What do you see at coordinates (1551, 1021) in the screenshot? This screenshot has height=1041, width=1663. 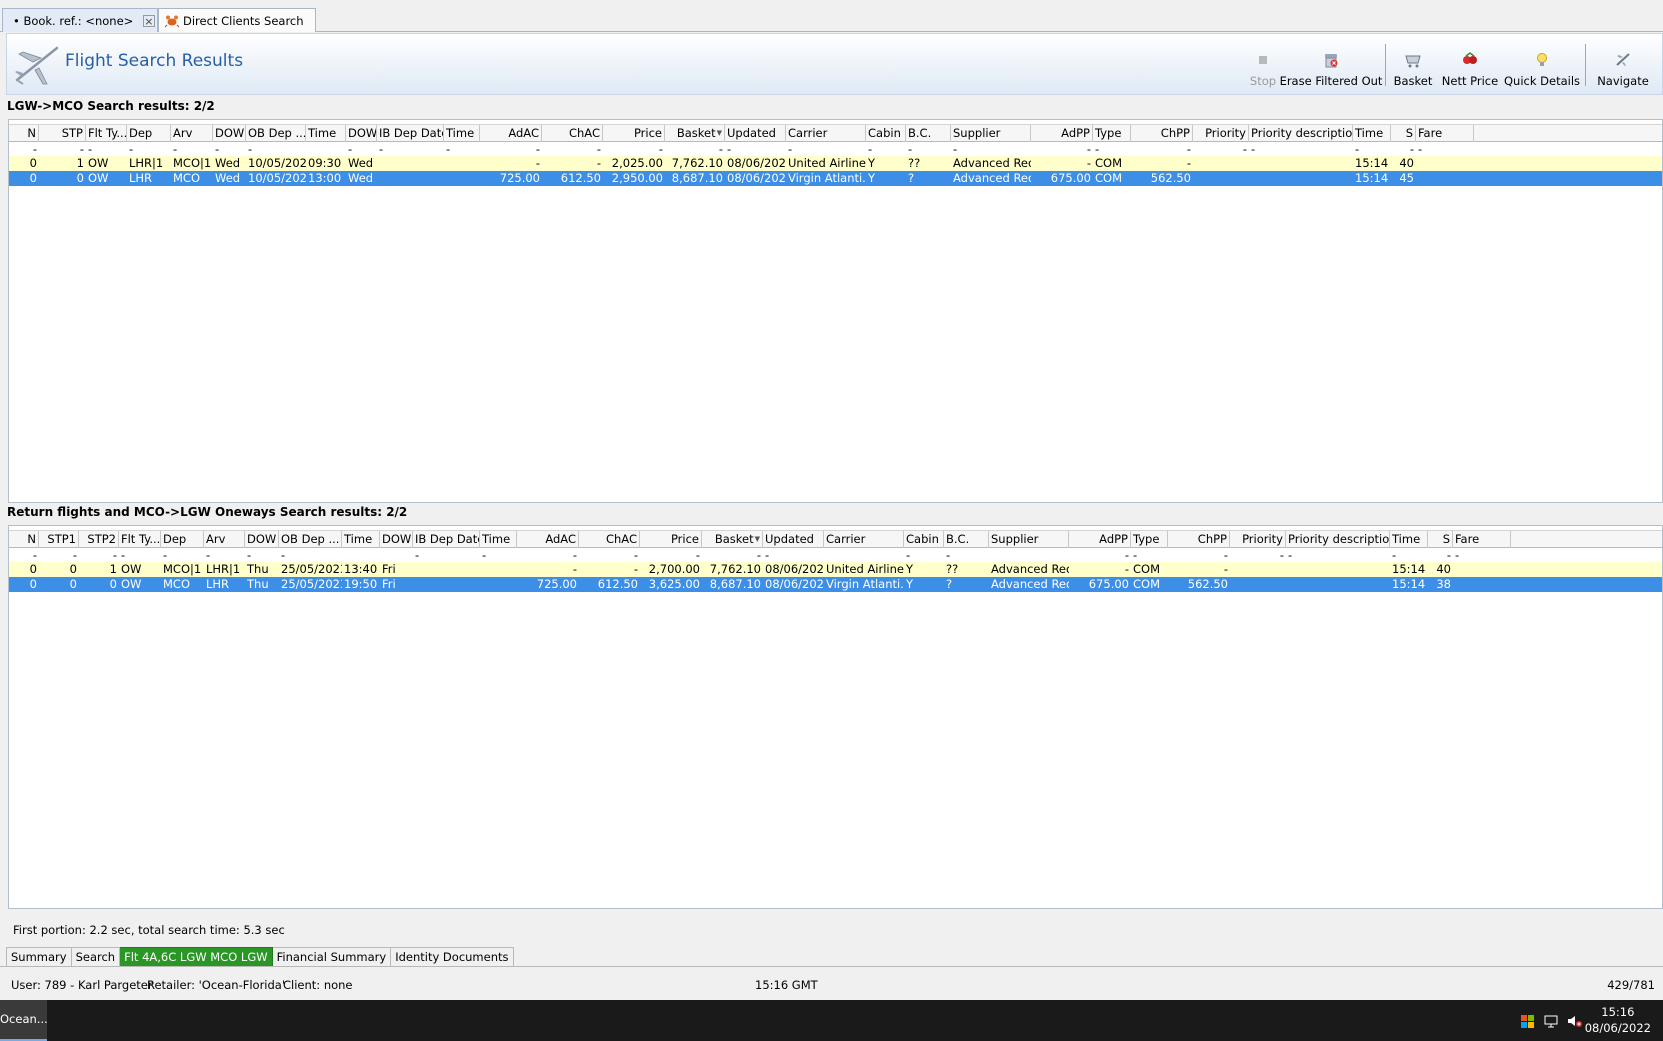 I see `network-icon` at bounding box center [1551, 1021].